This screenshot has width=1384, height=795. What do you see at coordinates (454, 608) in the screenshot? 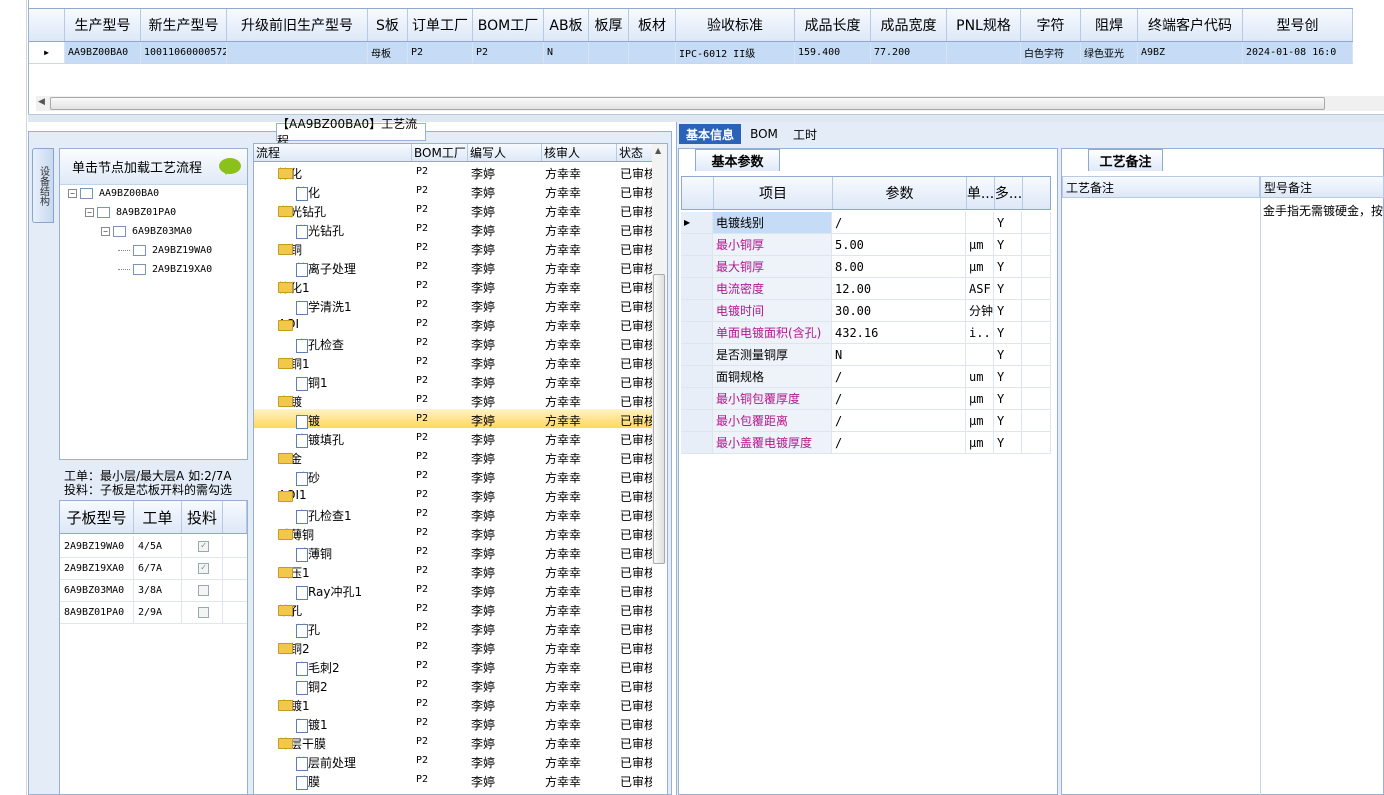
I see `flow-step-row: 钻孔 P2 李婷 方幸幸 已审核` at bounding box center [454, 608].